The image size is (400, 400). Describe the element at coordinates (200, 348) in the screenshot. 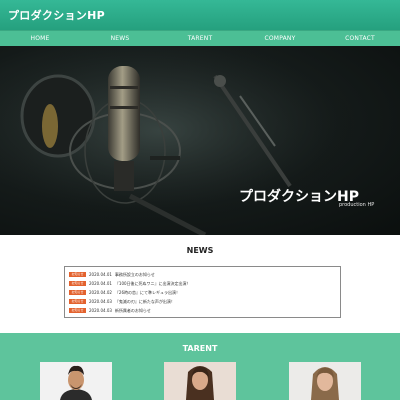

I see `tarent-heading: TARENT` at that location.